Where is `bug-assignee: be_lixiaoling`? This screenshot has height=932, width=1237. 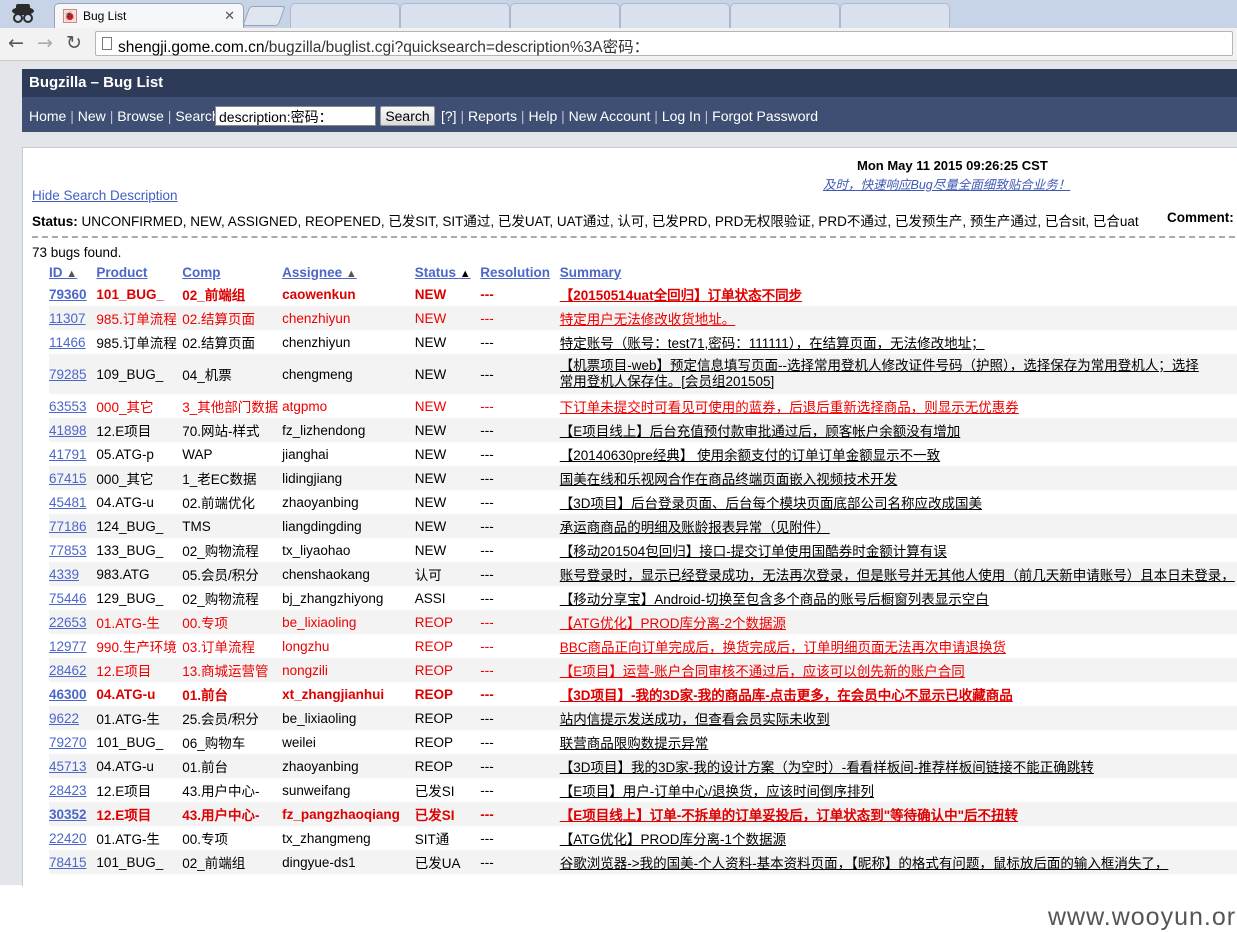 bug-assignee: be_lixiaoling is located at coordinates (319, 718).